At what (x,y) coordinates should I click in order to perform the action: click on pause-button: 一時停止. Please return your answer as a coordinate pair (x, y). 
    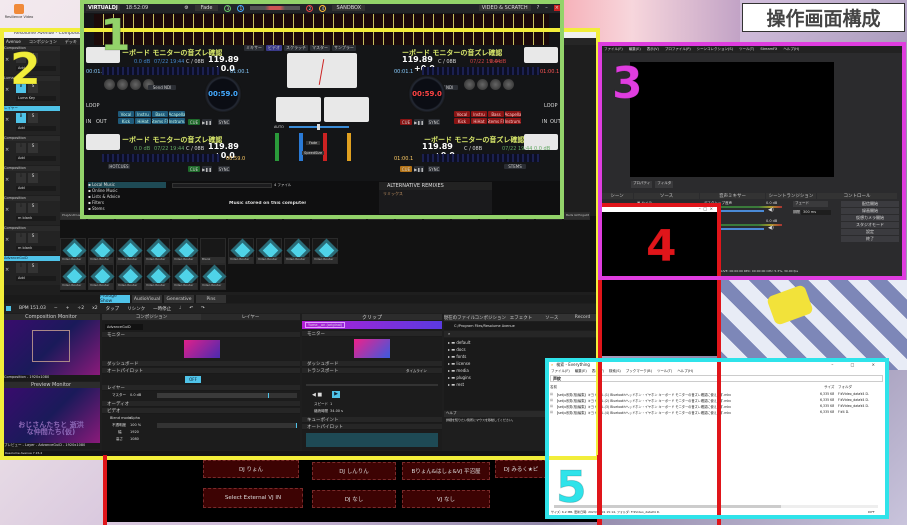
    Looking at the image, I should click on (162, 309).